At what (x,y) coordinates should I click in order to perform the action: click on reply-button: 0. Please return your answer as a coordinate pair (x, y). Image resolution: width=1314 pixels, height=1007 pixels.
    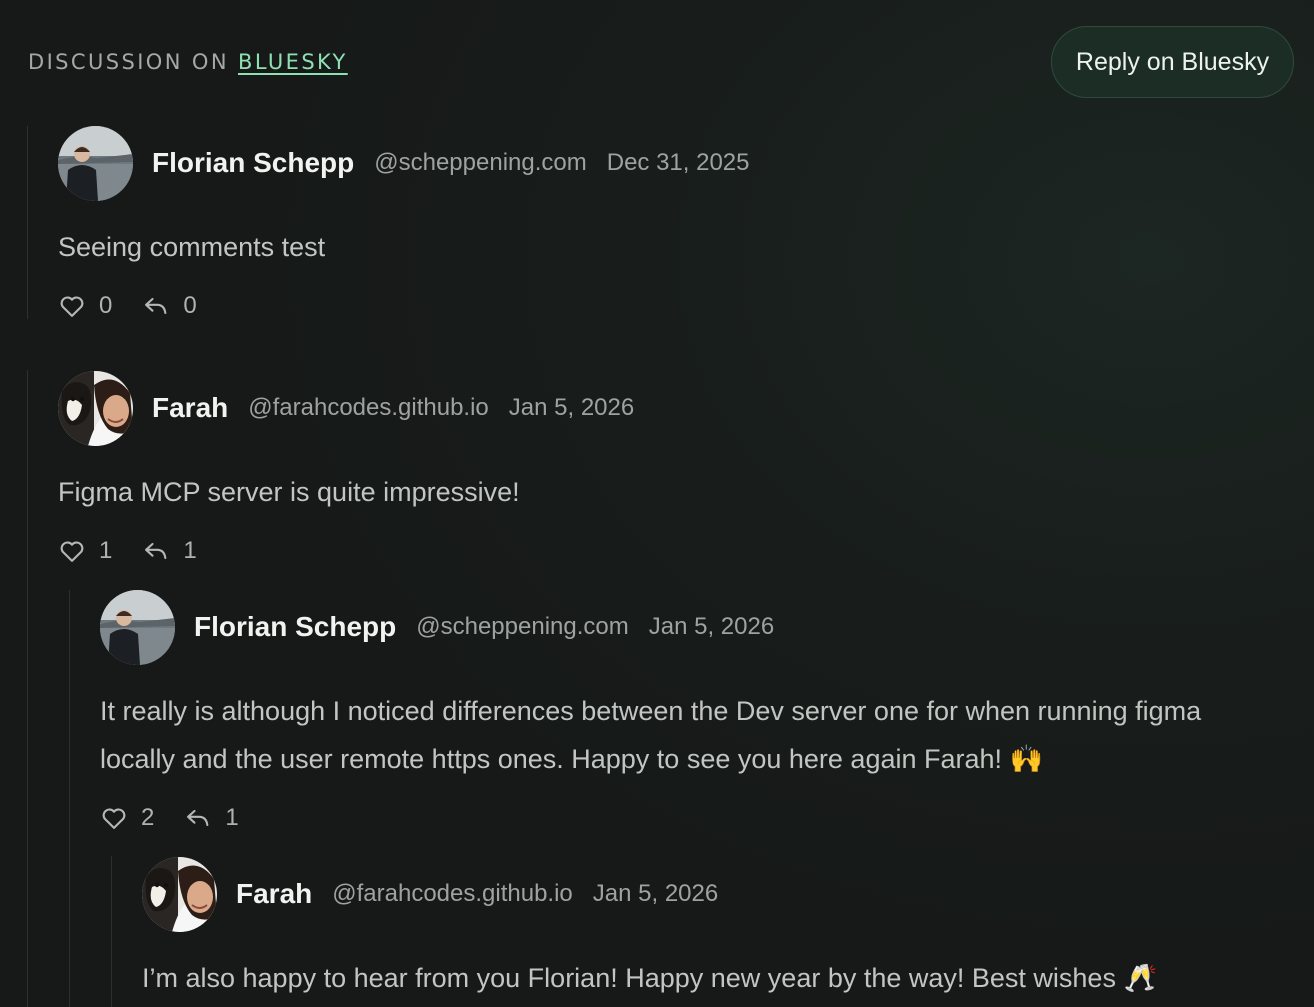
    Looking at the image, I should click on (169, 306).